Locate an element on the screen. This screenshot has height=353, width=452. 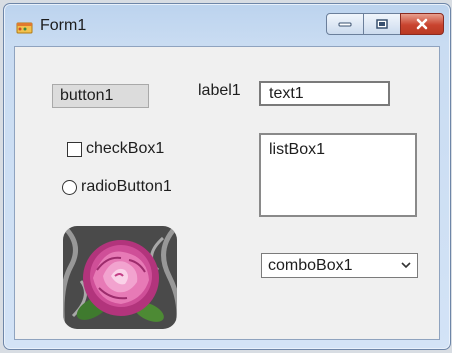
checkbox-box is located at coordinates (74, 149).